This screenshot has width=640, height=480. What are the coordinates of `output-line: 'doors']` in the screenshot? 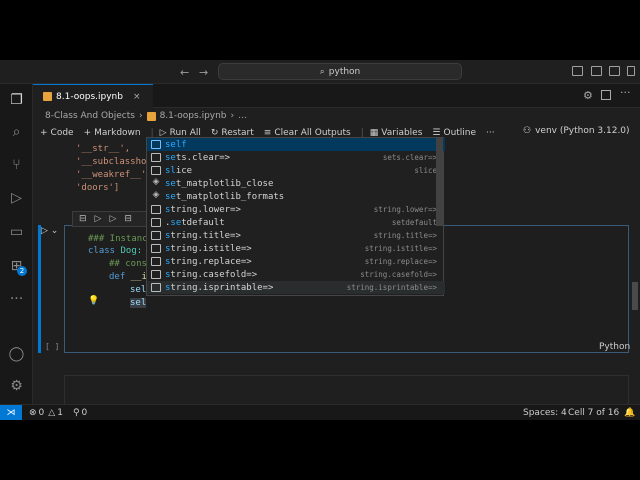 It's located at (98, 188).